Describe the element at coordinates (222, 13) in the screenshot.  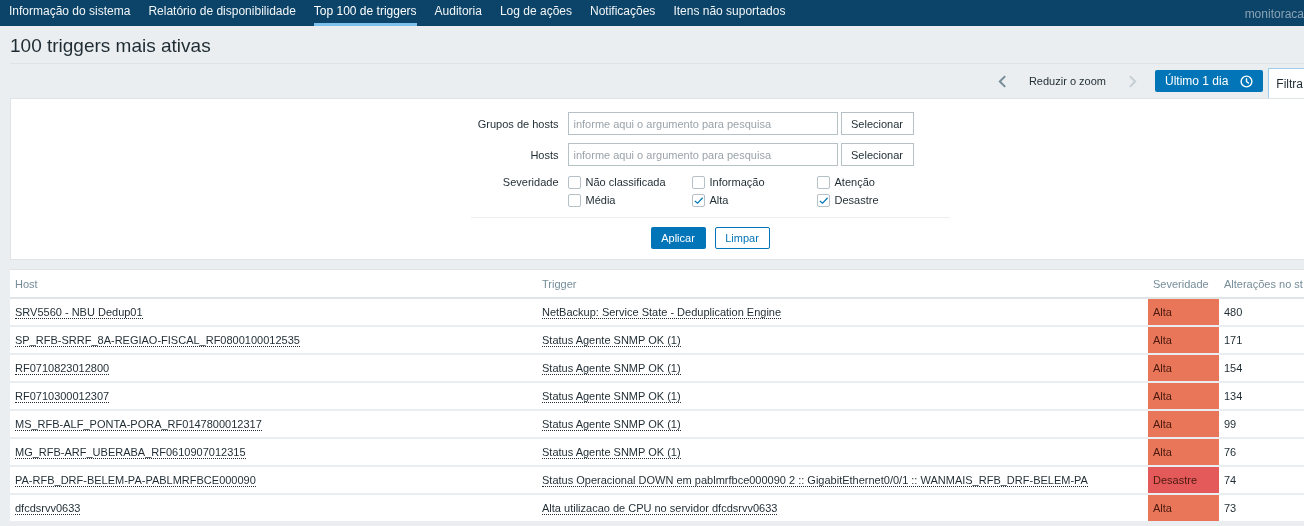
I see `nav-tab: Relatório de disponibilidade` at that location.